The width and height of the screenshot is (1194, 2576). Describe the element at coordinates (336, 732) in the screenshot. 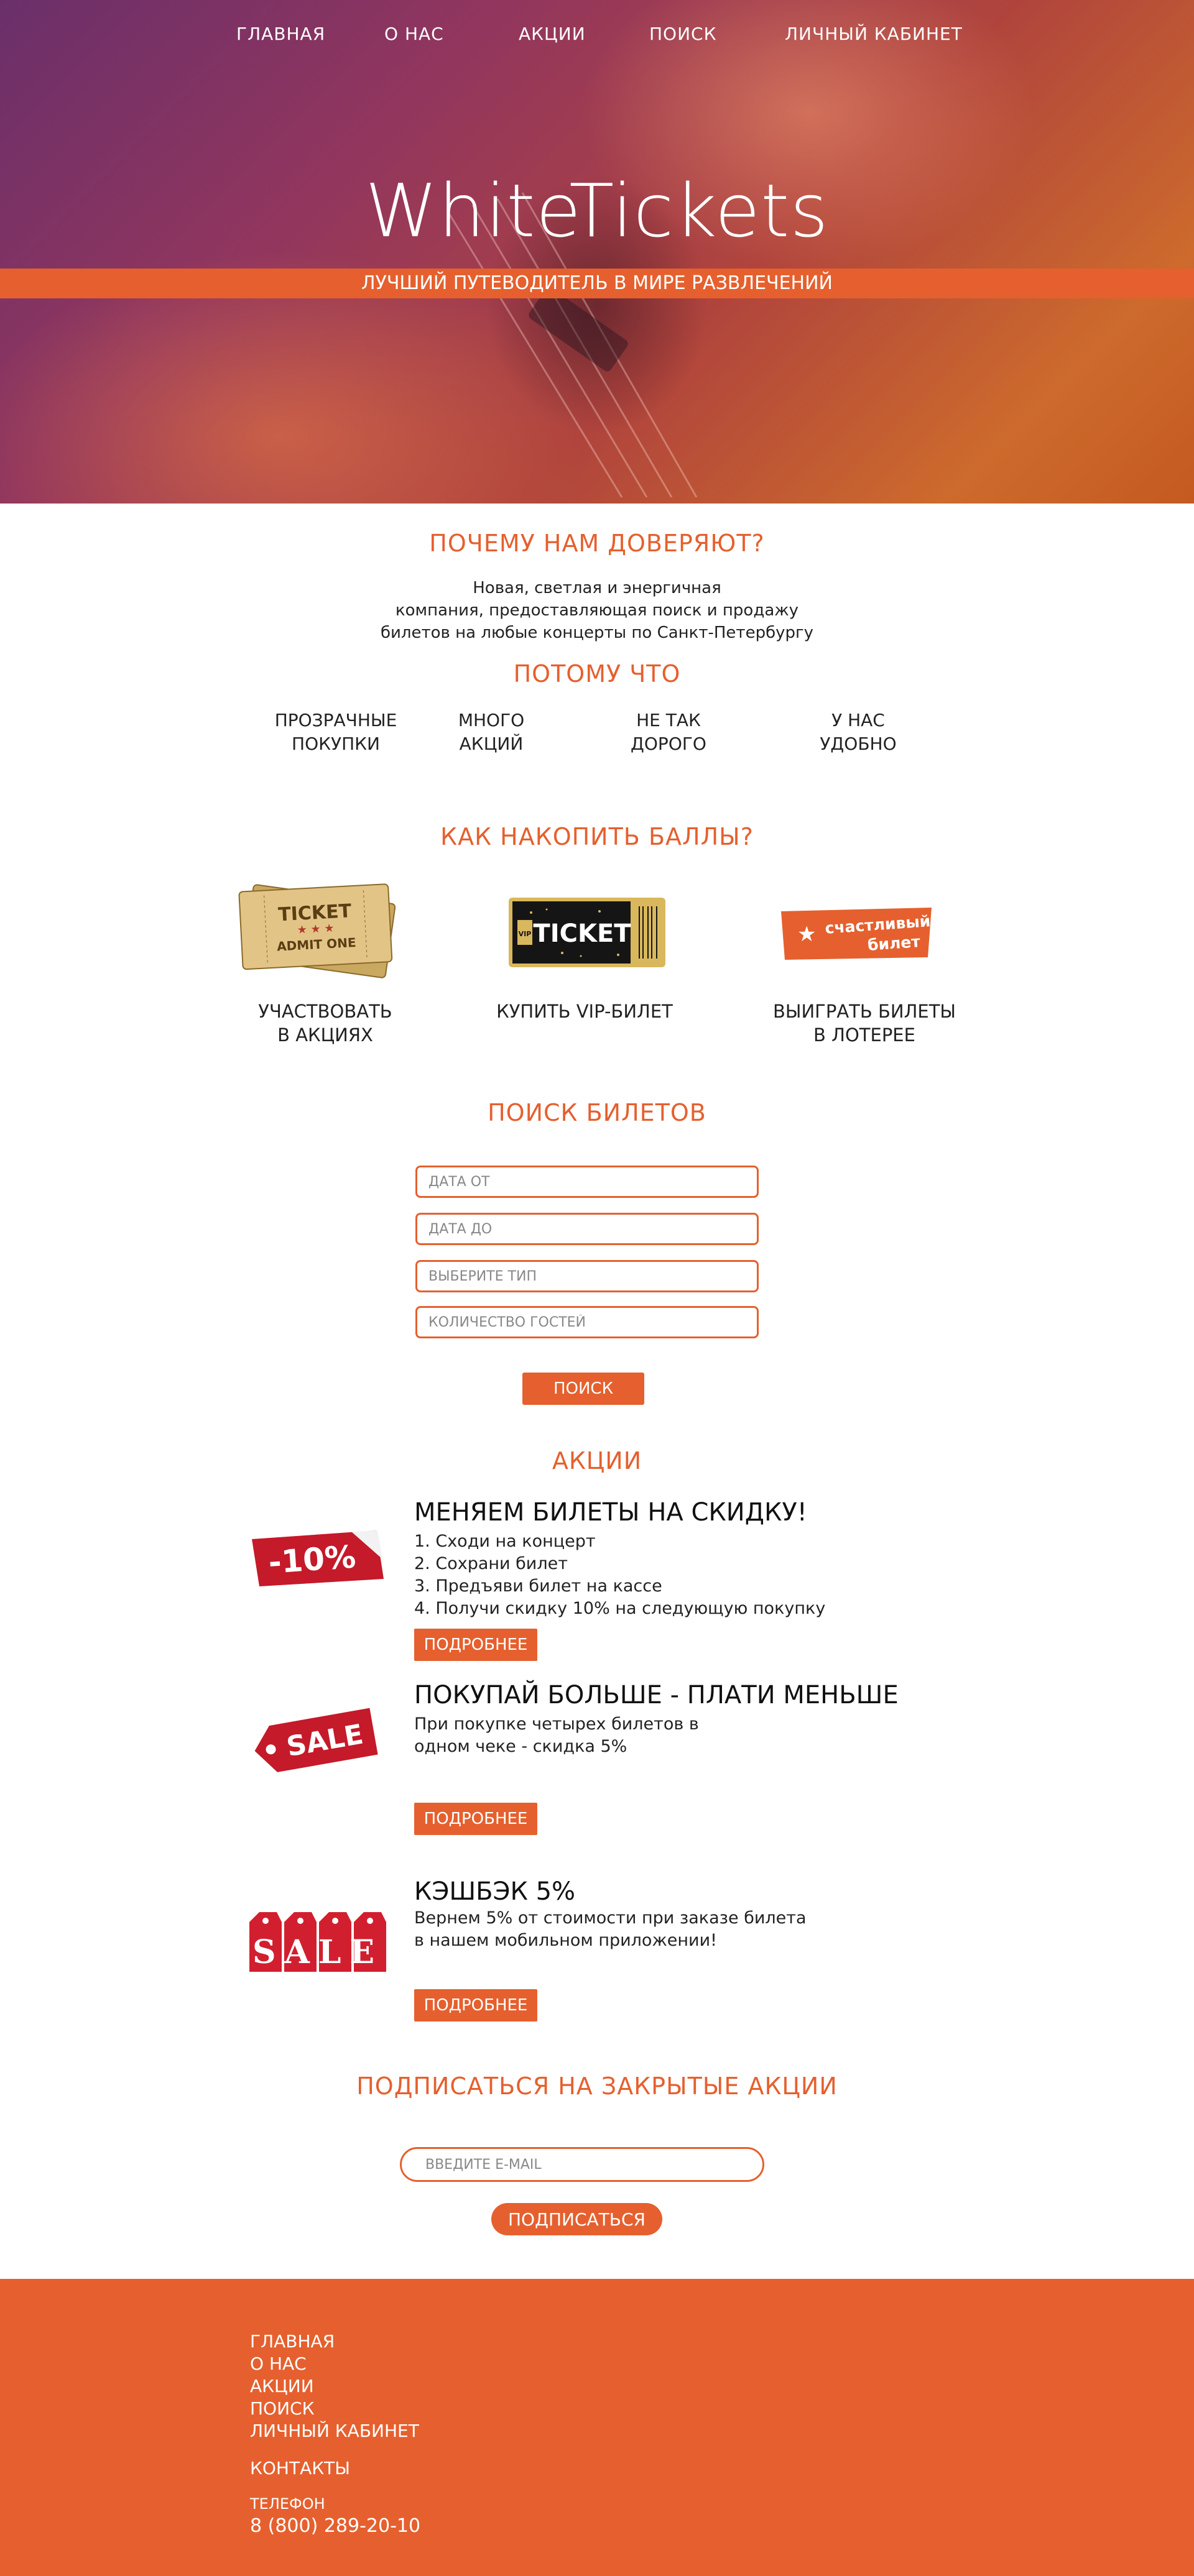

I see `reason-item: ПРОЗРАЧНЫЕ ПОКУПКИ` at that location.